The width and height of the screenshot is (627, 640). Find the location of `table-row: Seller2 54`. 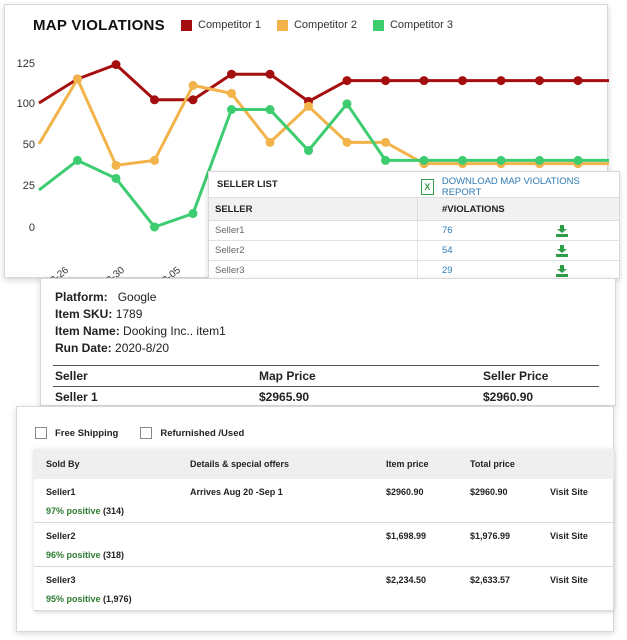

table-row: Seller2 54 is located at coordinates (414, 250).